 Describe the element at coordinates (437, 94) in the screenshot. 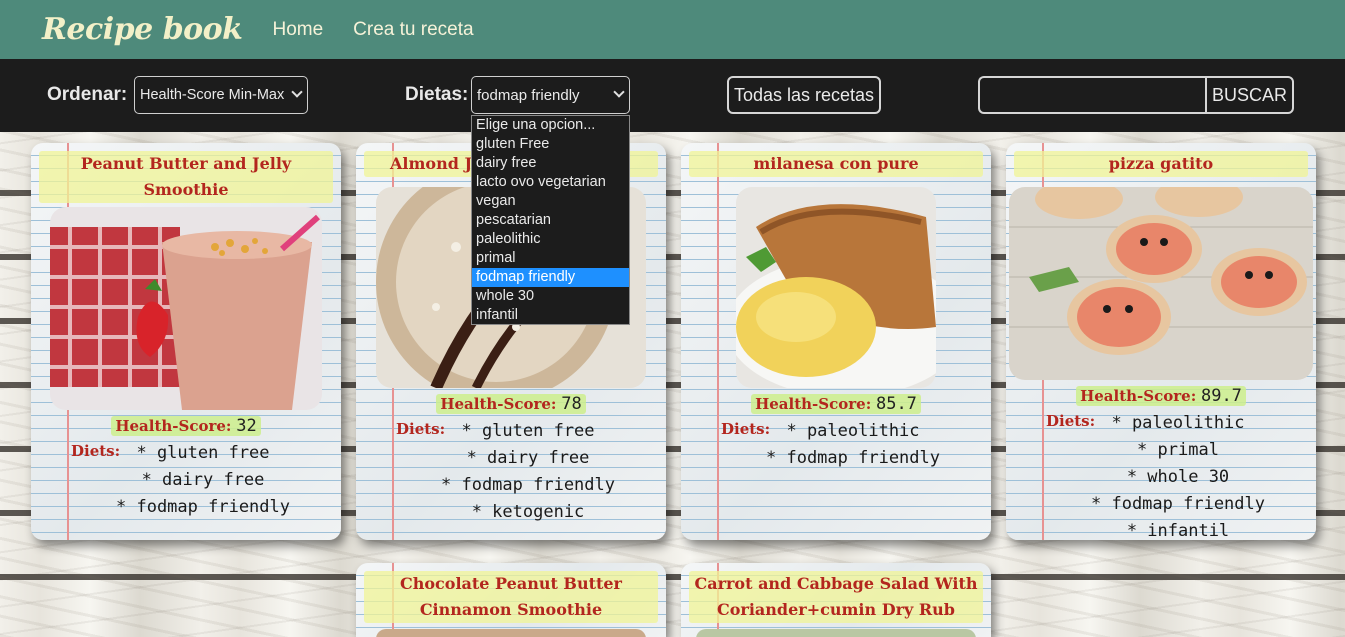

I see `diets-label: Dietas:` at that location.